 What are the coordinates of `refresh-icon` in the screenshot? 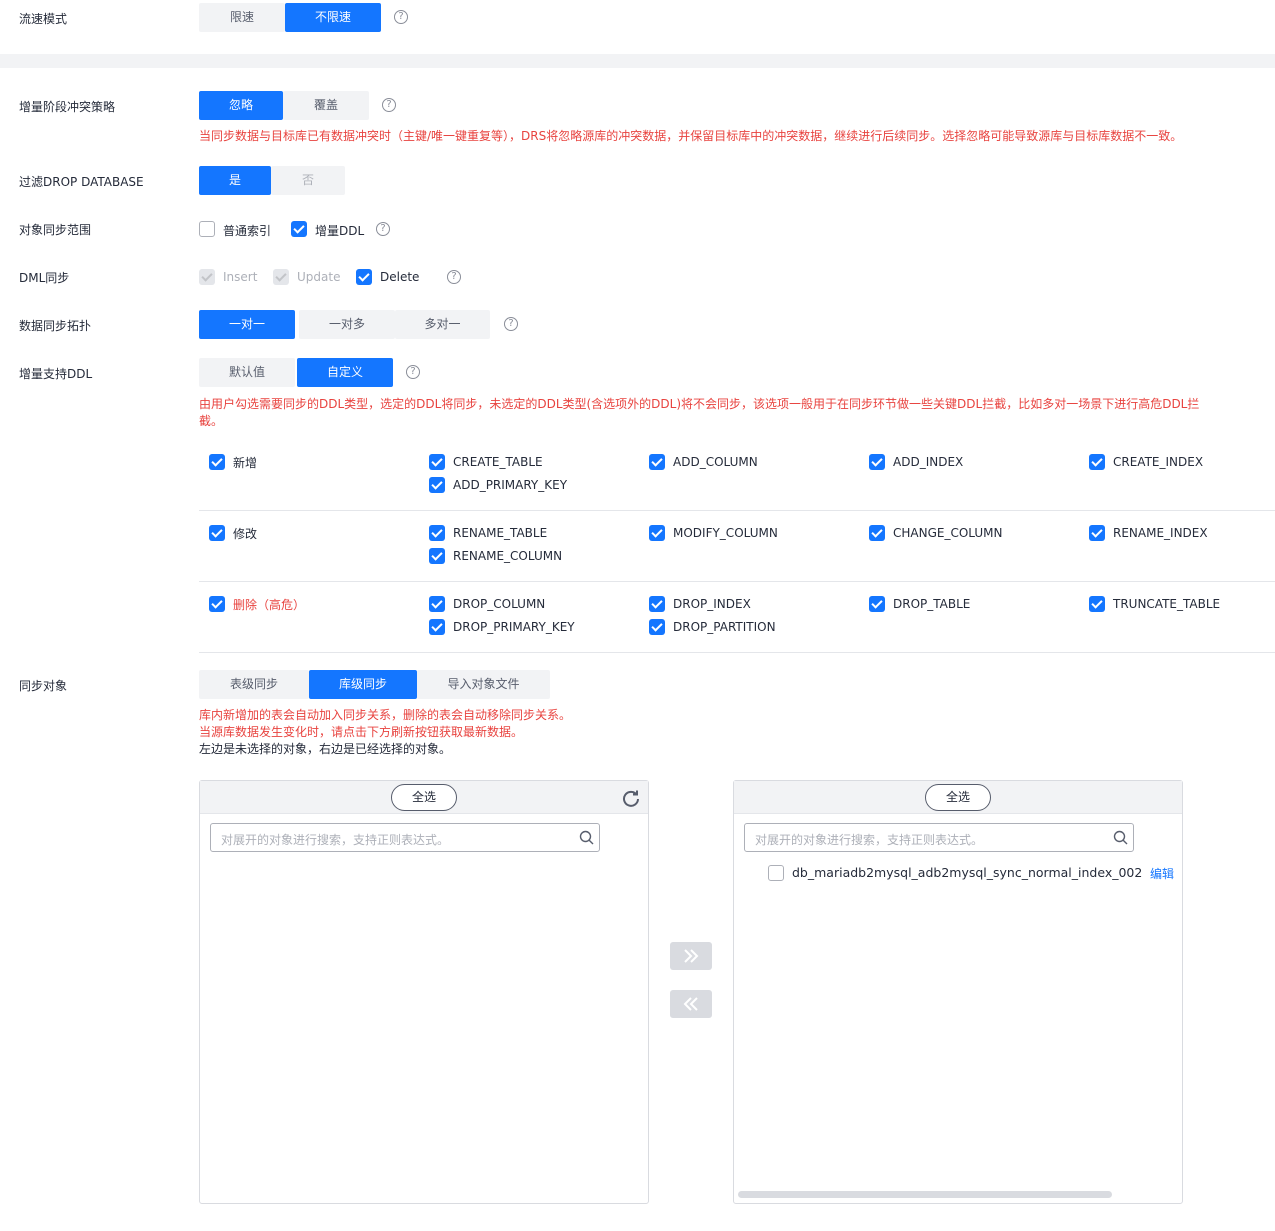 It's located at (631, 798).